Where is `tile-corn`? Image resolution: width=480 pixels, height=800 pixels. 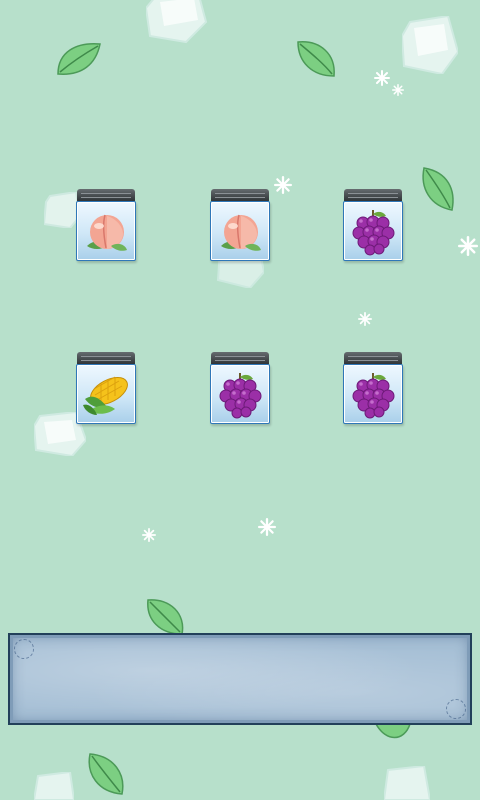 tile-corn is located at coordinates (106, 389).